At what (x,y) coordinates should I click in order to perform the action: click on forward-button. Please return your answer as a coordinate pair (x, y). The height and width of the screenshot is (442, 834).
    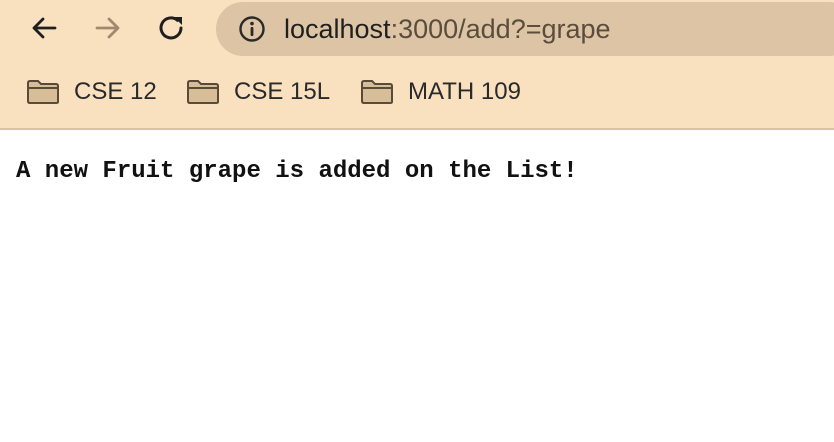
    Looking at the image, I should click on (108, 28).